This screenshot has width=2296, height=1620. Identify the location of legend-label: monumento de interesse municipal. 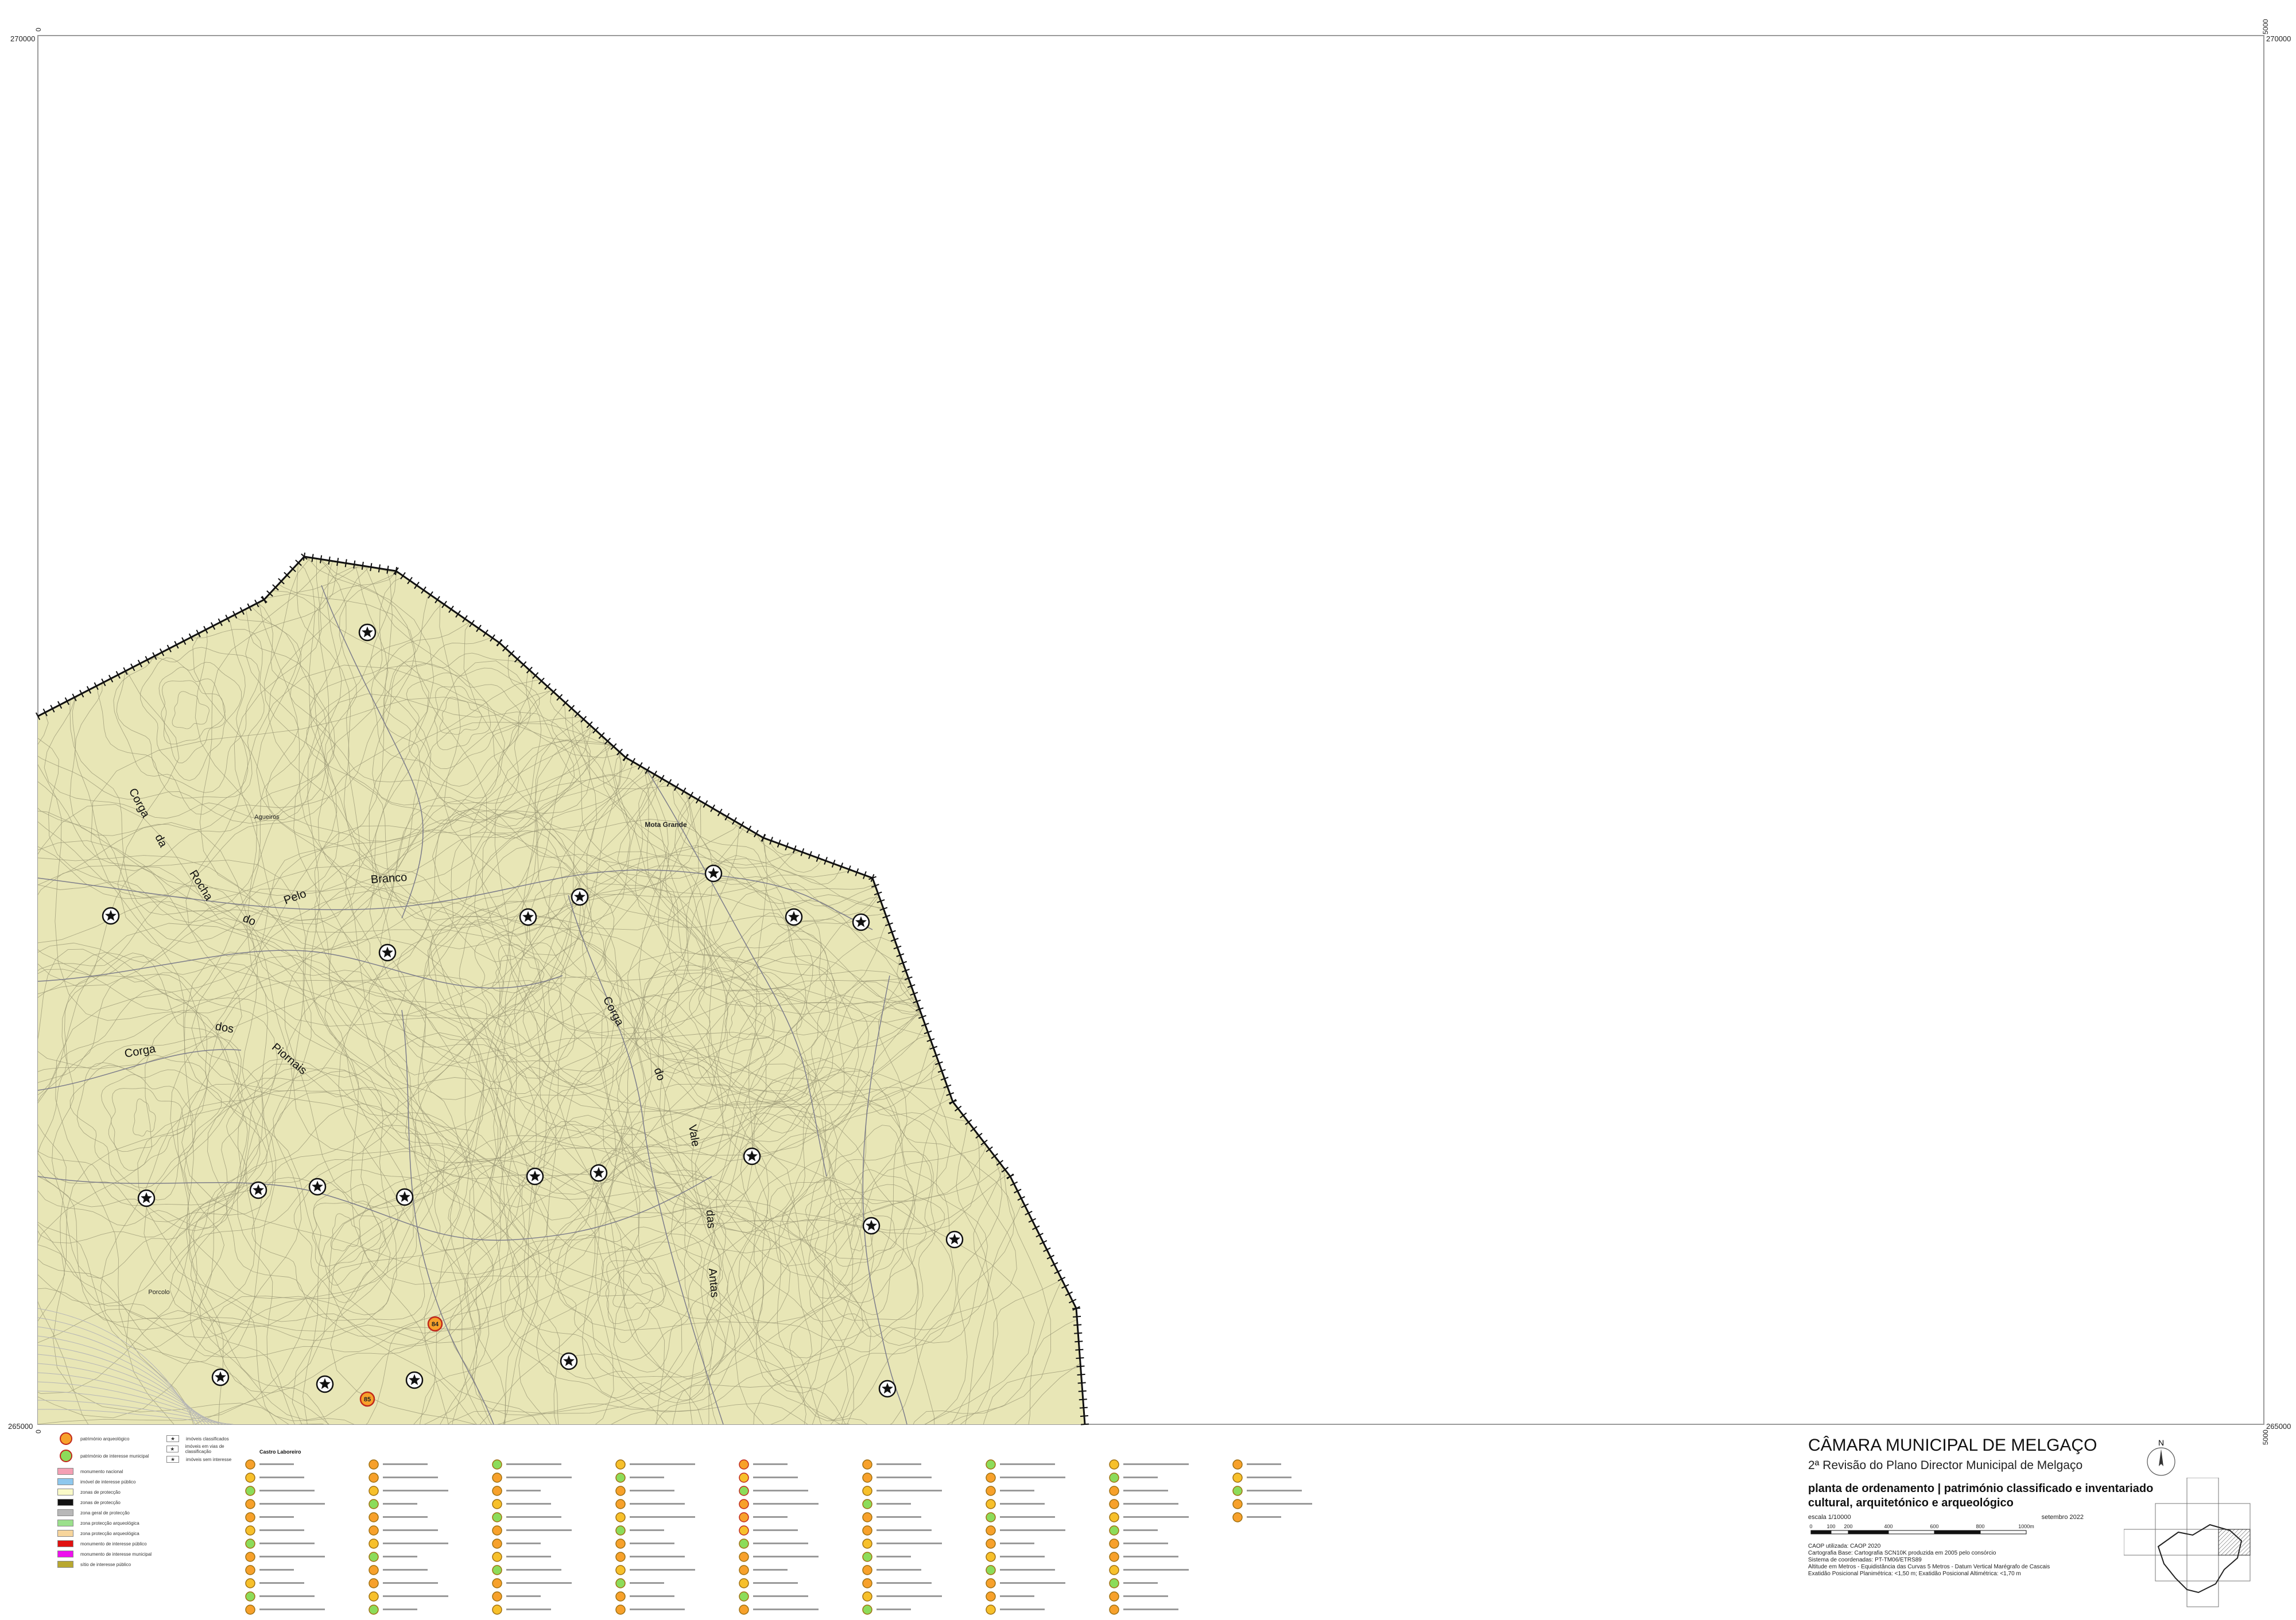
(116, 1554).